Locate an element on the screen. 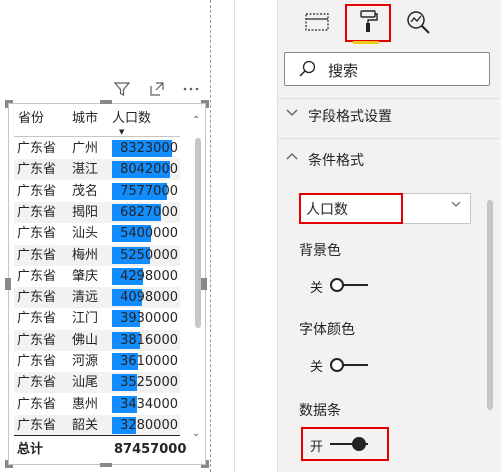 The height and width of the screenshot is (472, 501). resize-handle-right is located at coordinates (204, 284).